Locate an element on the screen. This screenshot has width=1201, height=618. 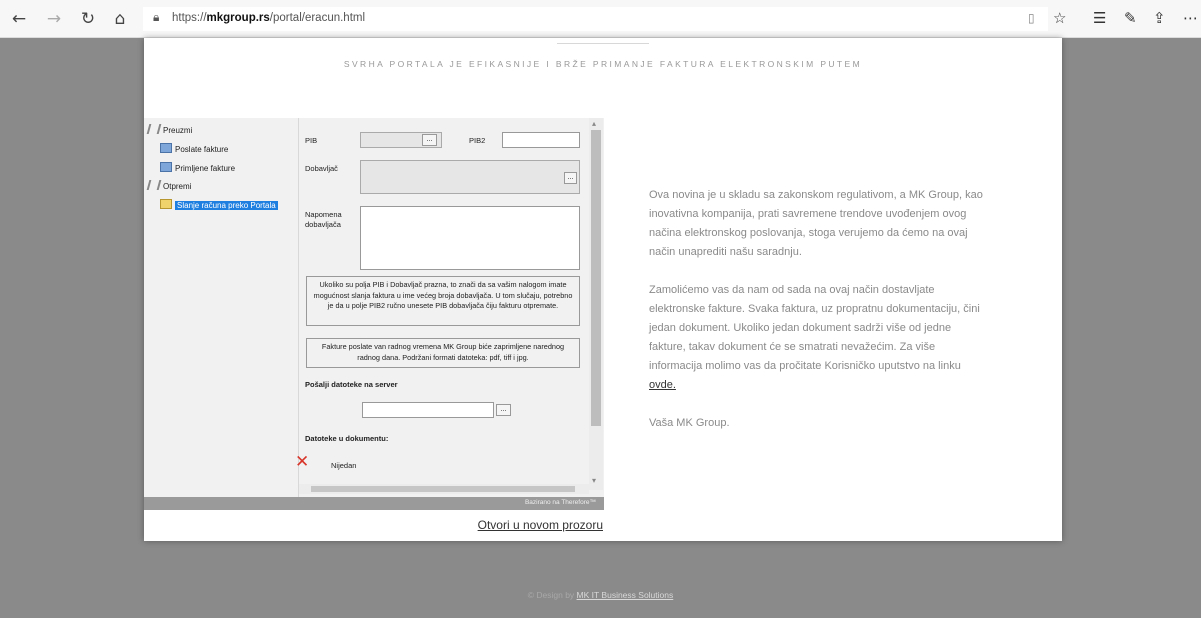
home-icon: ⌂ is located at coordinates (120, 19).